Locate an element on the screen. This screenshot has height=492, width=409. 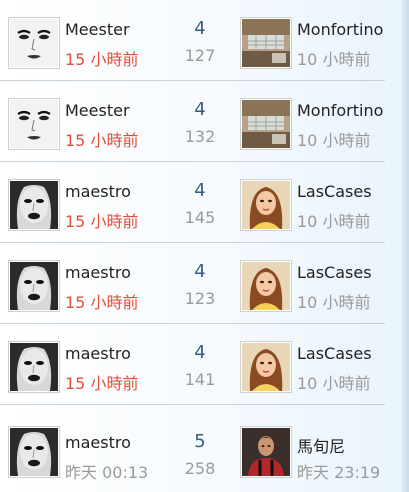
view-count: 141 is located at coordinates (200, 379).